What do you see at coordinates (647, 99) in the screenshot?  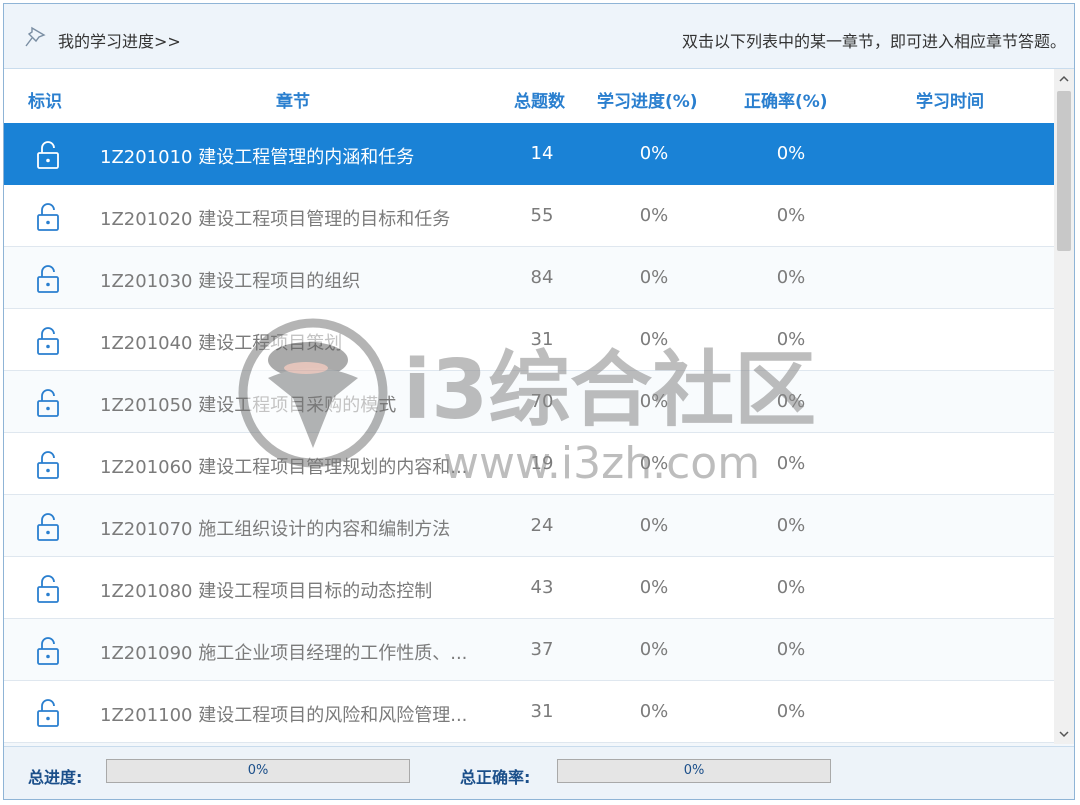 I see `column-header-progress: 学习进度(%)` at bounding box center [647, 99].